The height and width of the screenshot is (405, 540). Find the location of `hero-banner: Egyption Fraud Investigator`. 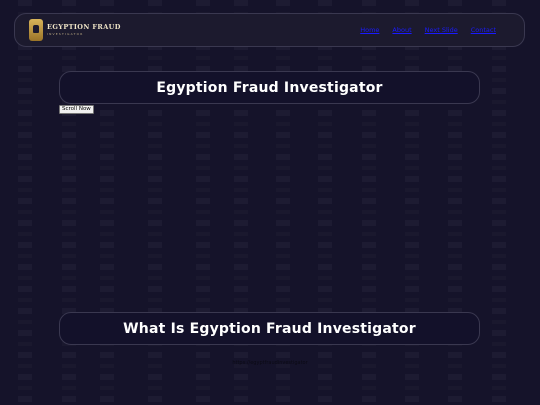

hero-banner: Egyption Fraud Investigator is located at coordinates (269, 87).